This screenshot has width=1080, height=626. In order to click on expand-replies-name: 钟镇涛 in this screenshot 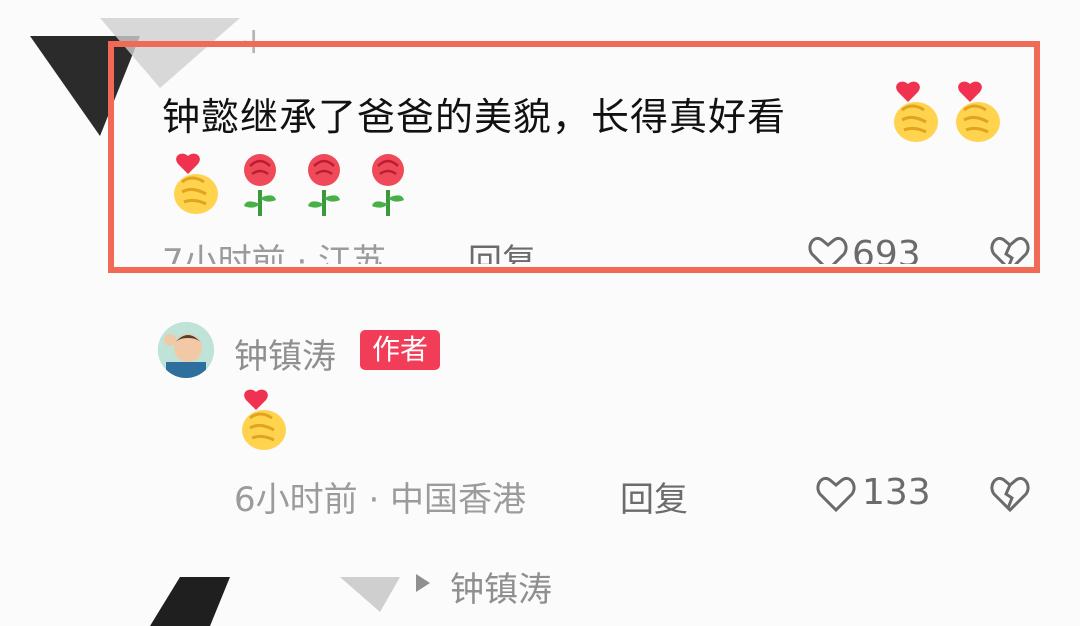, I will do `click(501, 586)`.